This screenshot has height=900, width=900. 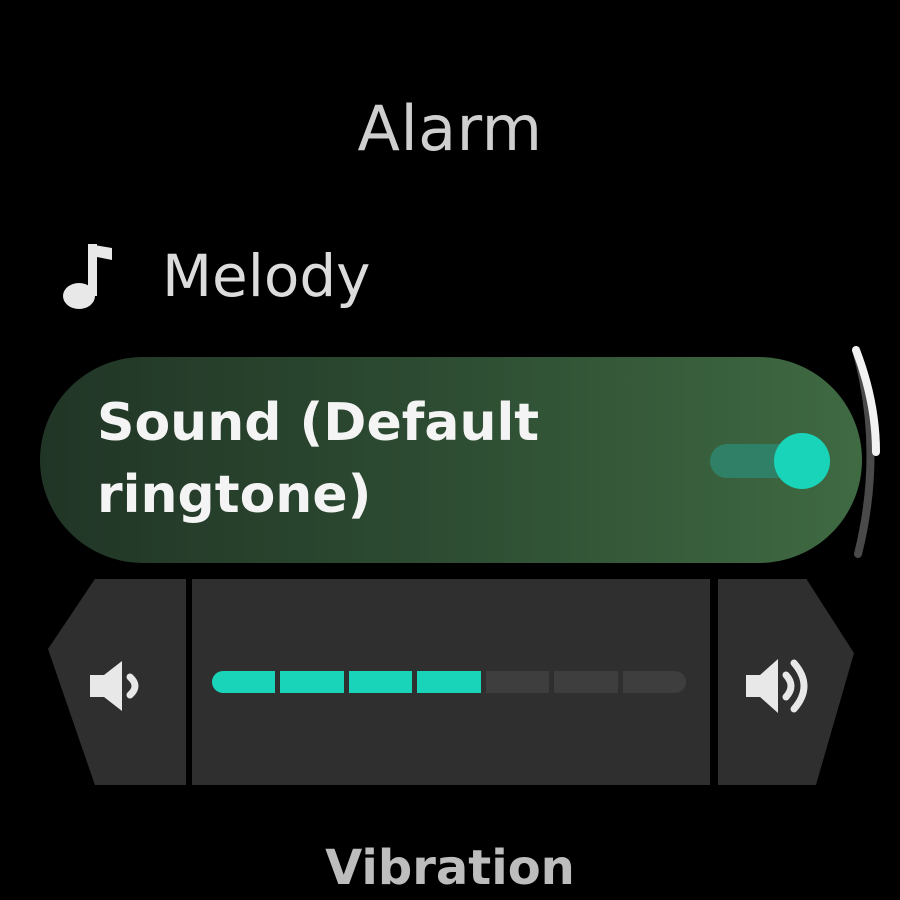 I want to click on volume-up-button, so click(x=786, y=682).